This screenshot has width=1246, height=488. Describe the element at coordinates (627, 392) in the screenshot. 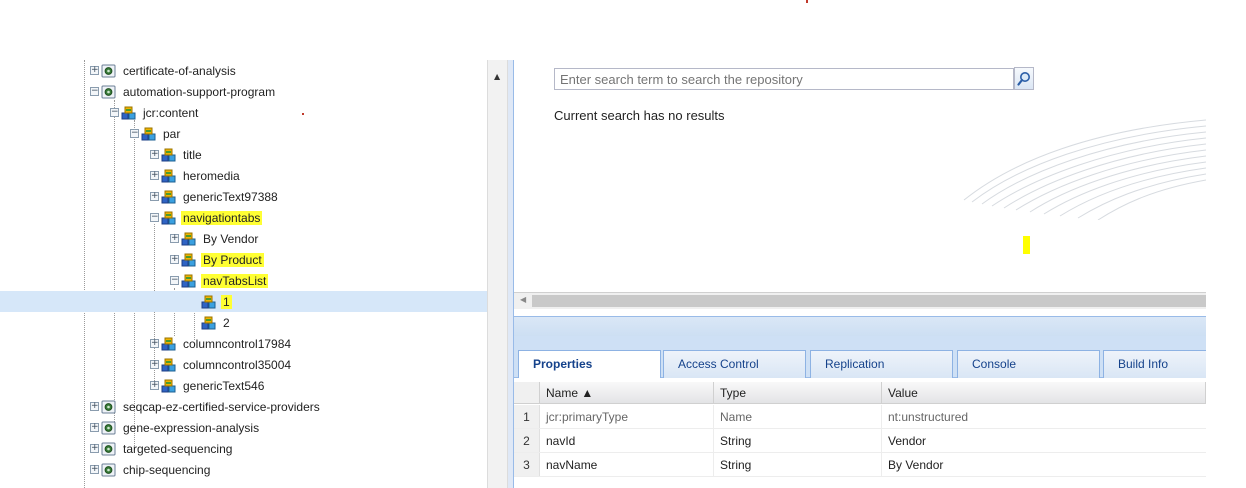

I see `column-header-name: Name ▲` at that location.